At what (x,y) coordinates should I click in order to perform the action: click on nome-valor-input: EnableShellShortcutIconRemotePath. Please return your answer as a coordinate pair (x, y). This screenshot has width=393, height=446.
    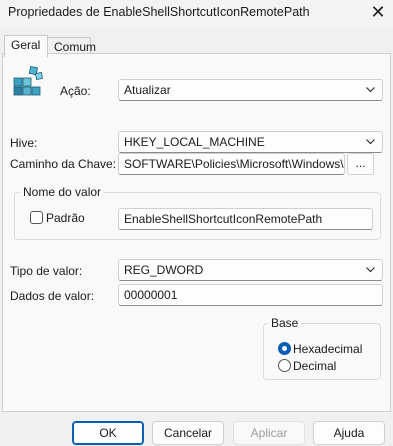
    Looking at the image, I should click on (245, 219).